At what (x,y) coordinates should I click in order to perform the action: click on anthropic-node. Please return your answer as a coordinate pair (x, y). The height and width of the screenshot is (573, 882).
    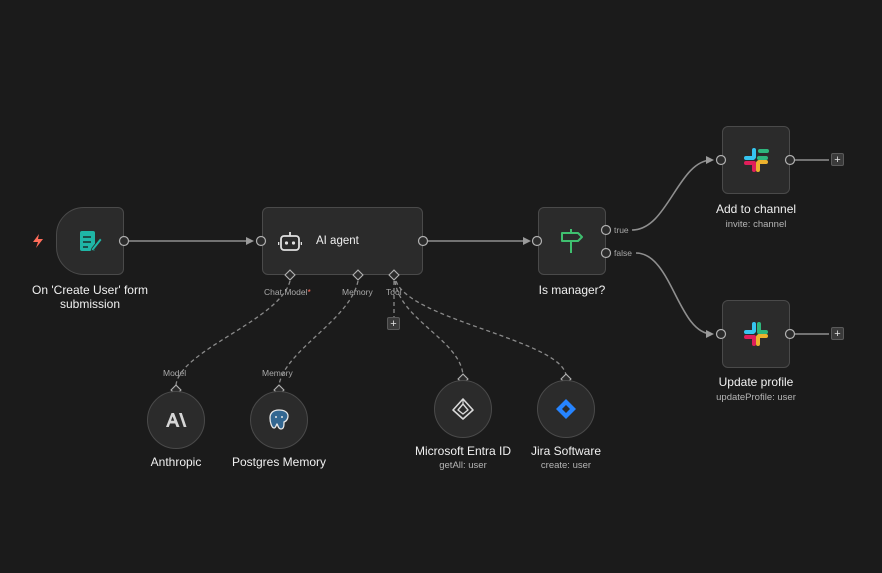
    Looking at the image, I should click on (176, 420).